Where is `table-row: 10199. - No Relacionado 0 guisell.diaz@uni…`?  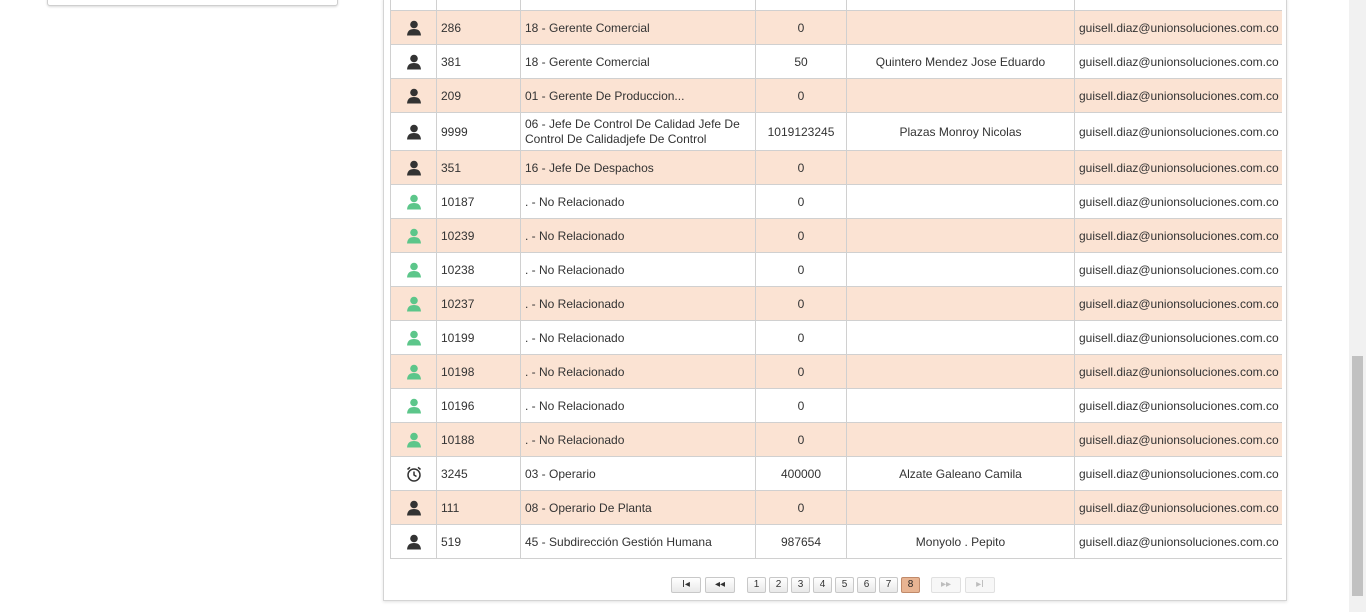
table-row: 10199. - No Relacionado 0 guisell.diaz@uni… is located at coordinates (836, 337).